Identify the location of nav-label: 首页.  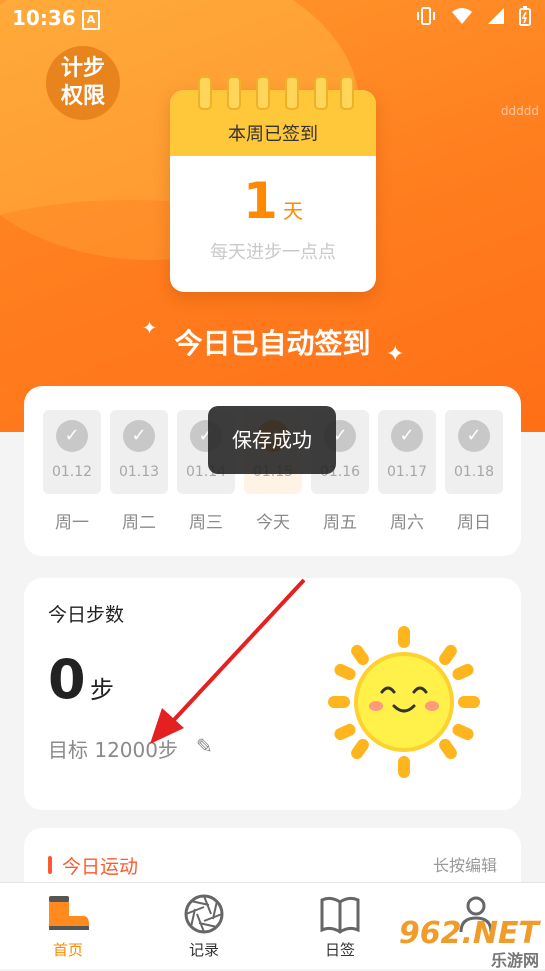
(67, 950).